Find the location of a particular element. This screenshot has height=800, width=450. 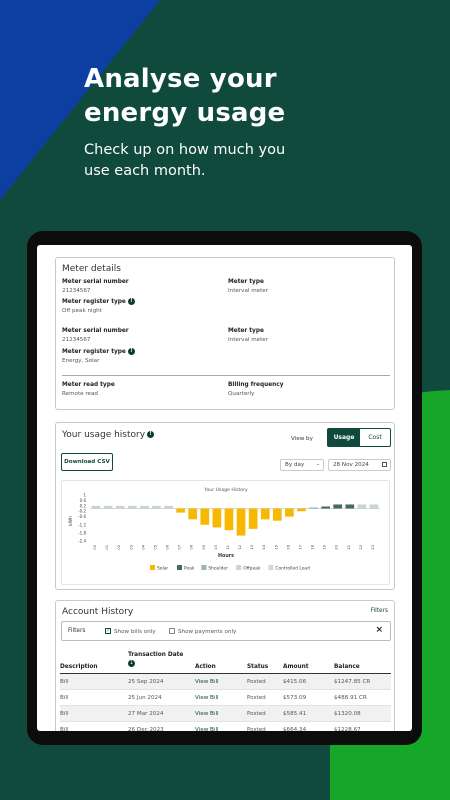

col-description: Description is located at coordinates (79, 667).